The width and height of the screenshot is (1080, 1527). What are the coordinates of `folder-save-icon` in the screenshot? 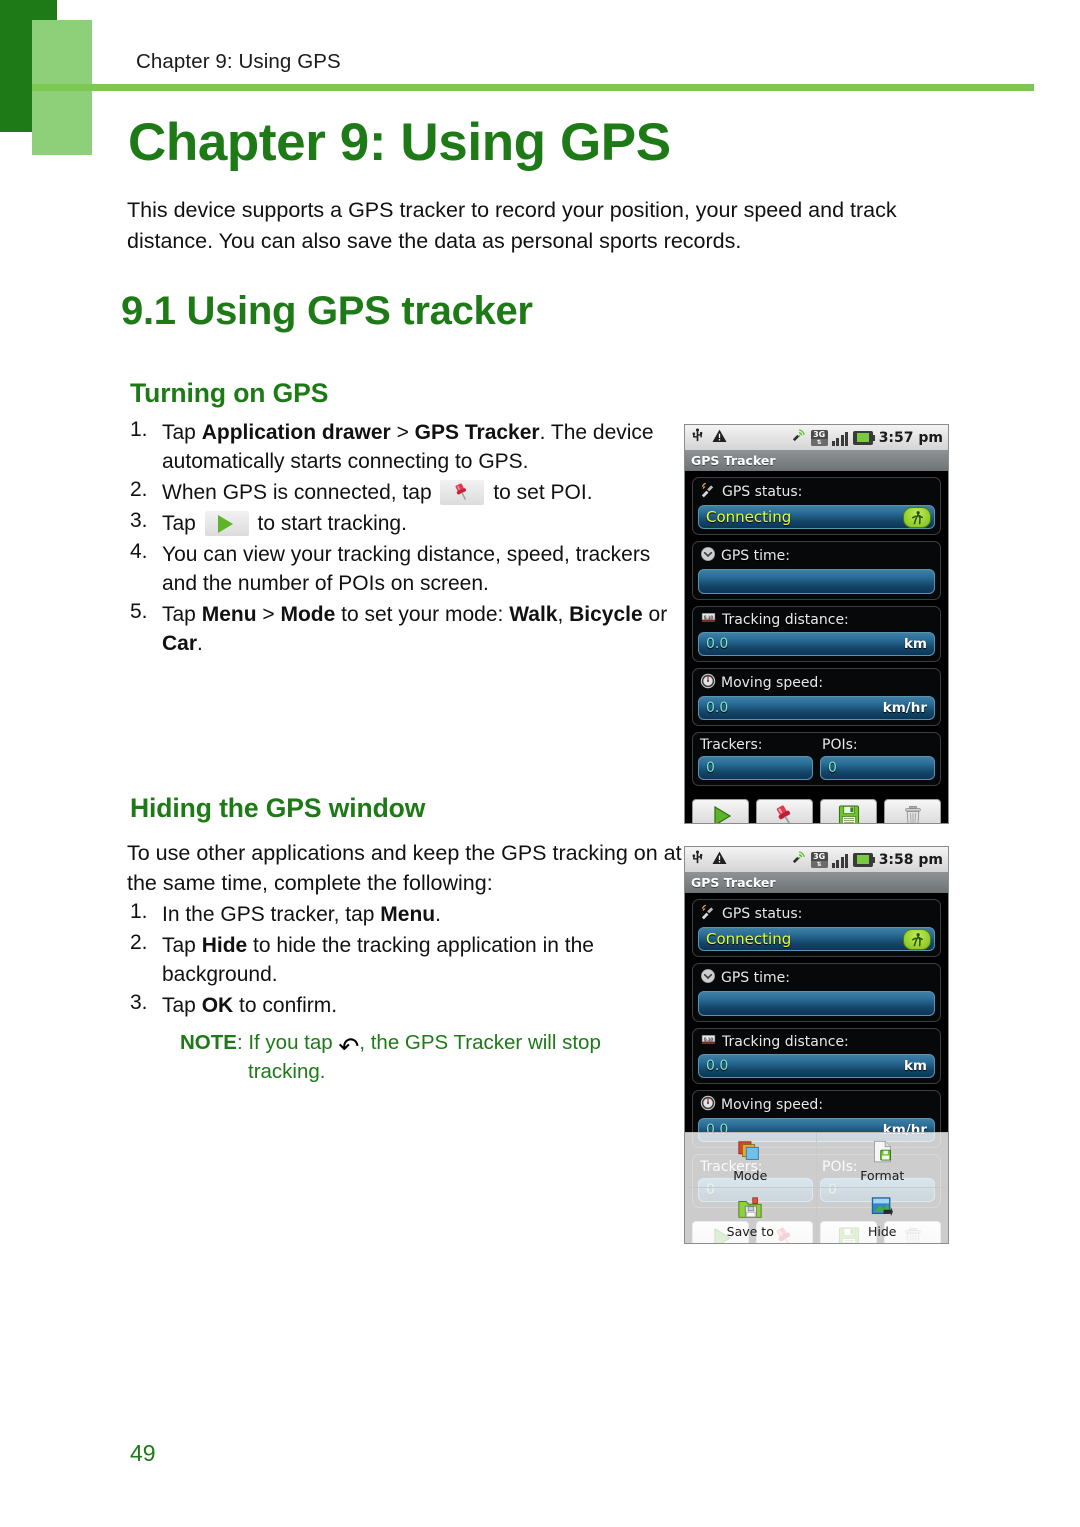 It's located at (750, 1208).